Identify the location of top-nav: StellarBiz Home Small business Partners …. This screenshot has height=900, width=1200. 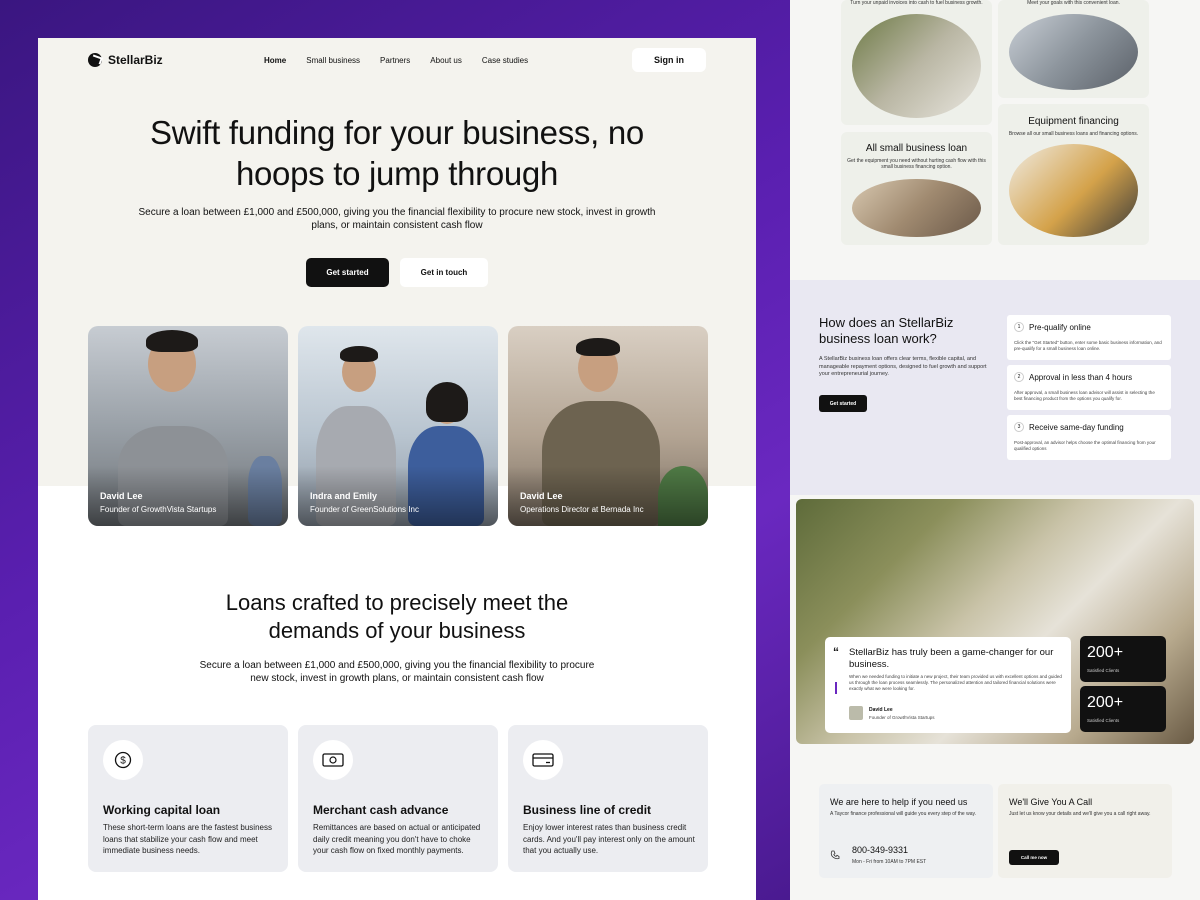
(397, 60).